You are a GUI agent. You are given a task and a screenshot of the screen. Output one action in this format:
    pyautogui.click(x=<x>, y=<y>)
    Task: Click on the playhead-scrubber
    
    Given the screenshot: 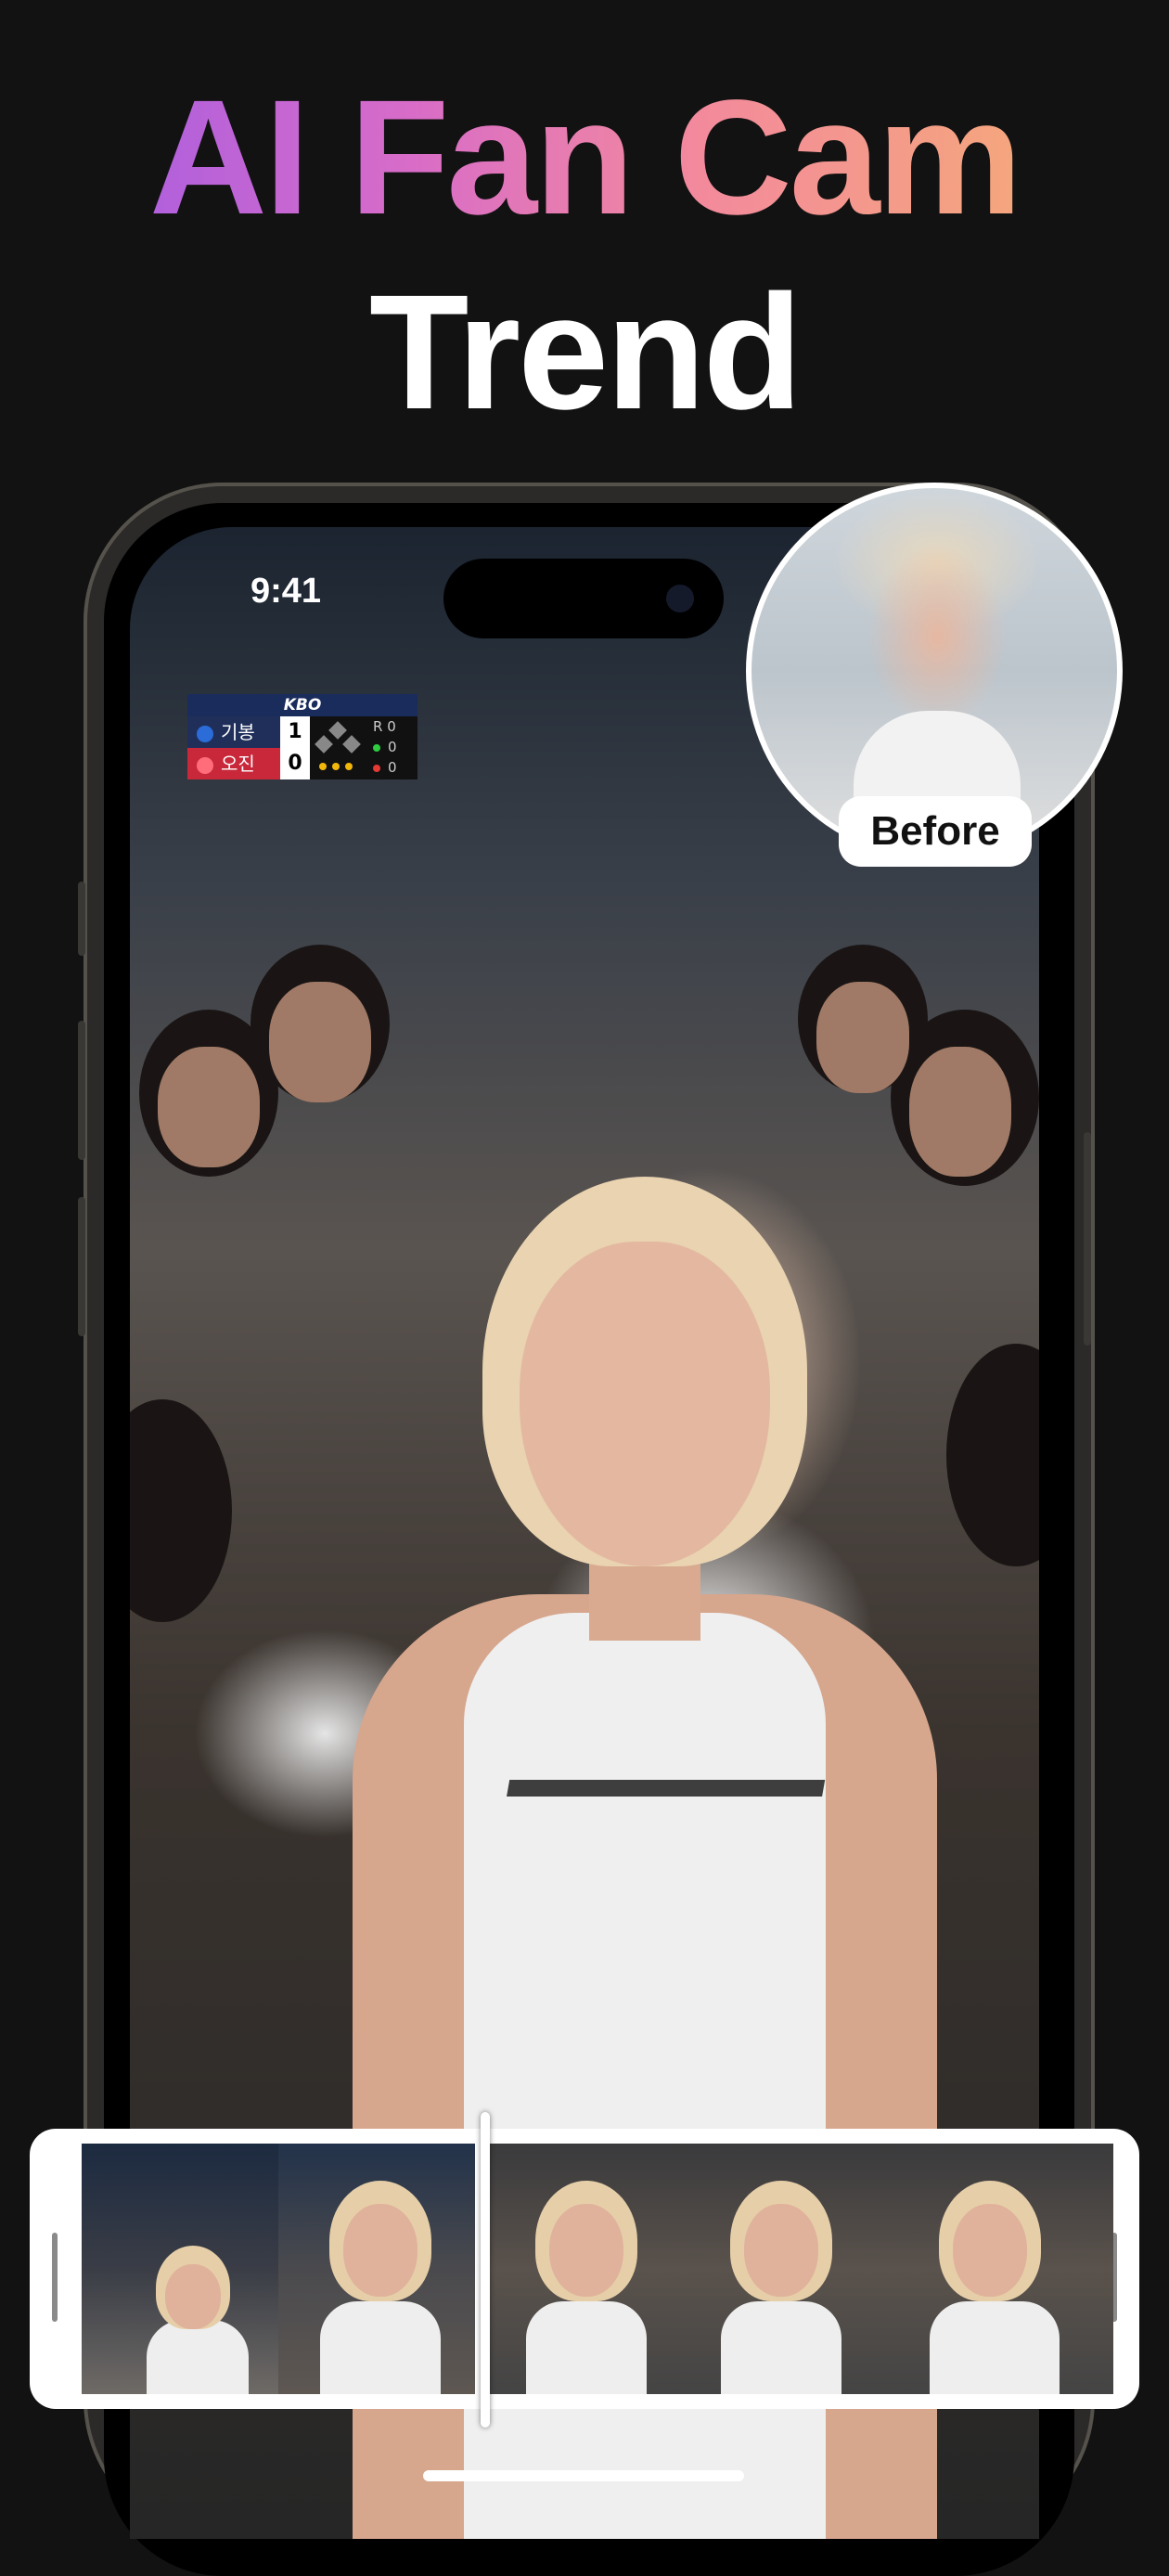 What is the action you would take?
    pyautogui.click(x=486, y=2270)
    